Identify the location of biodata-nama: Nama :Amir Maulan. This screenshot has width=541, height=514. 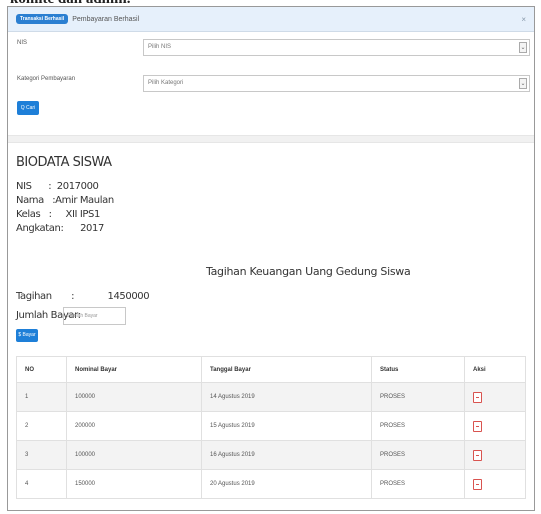
(65, 200).